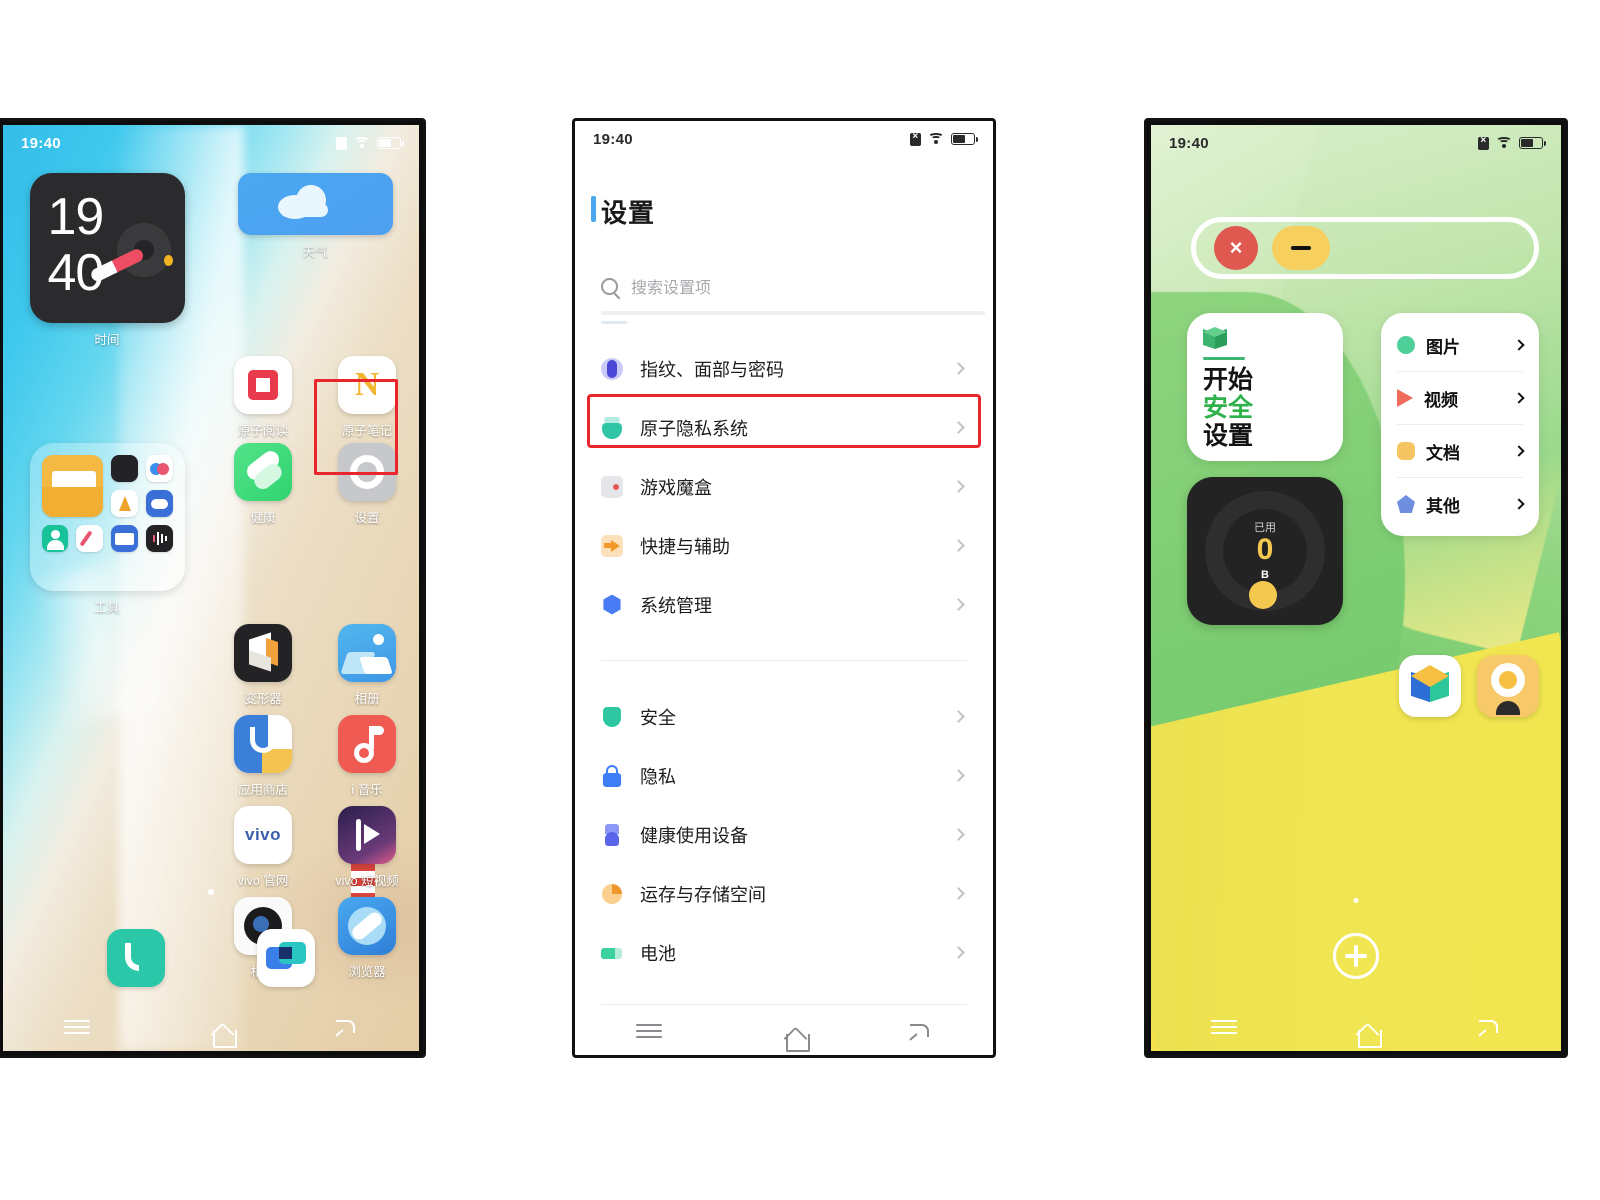 The height and width of the screenshot is (1200, 1600). I want to click on category-item-documents: 文档, so click(1460, 451).